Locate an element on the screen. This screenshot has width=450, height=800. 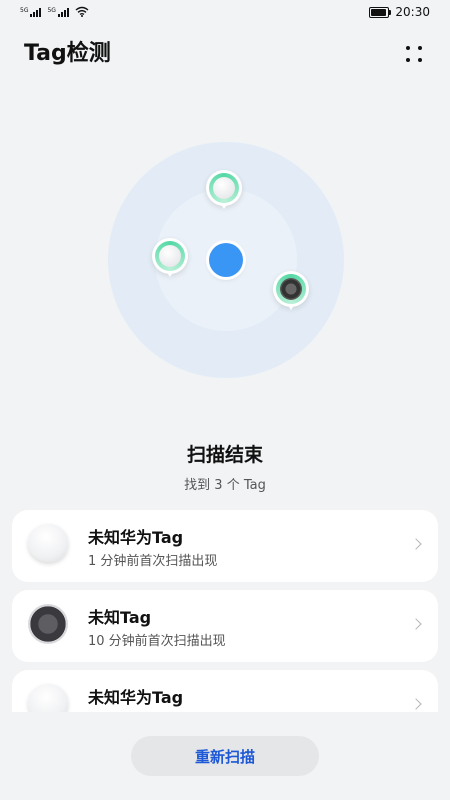
tag-list-item: 未知华为Tag 1 分钟前首次扫描出现 is located at coordinates (225, 546).